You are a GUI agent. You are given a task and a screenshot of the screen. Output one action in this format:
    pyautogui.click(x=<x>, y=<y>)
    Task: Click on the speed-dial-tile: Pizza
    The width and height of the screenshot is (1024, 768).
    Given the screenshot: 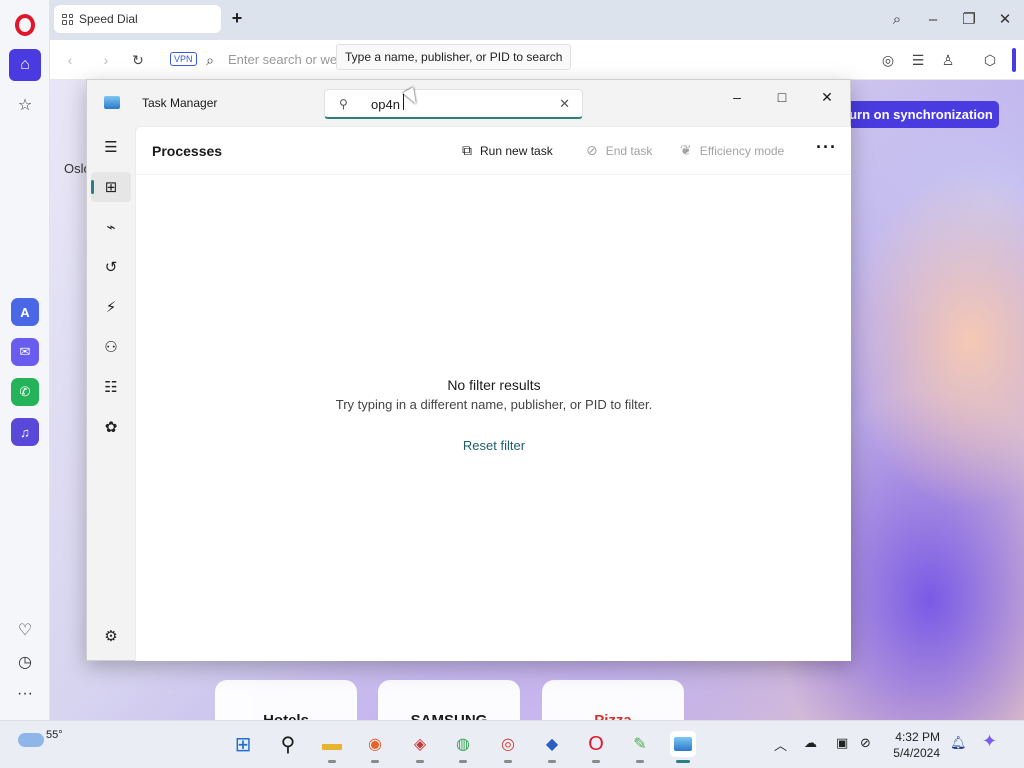 What is the action you would take?
    pyautogui.click(x=613, y=700)
    